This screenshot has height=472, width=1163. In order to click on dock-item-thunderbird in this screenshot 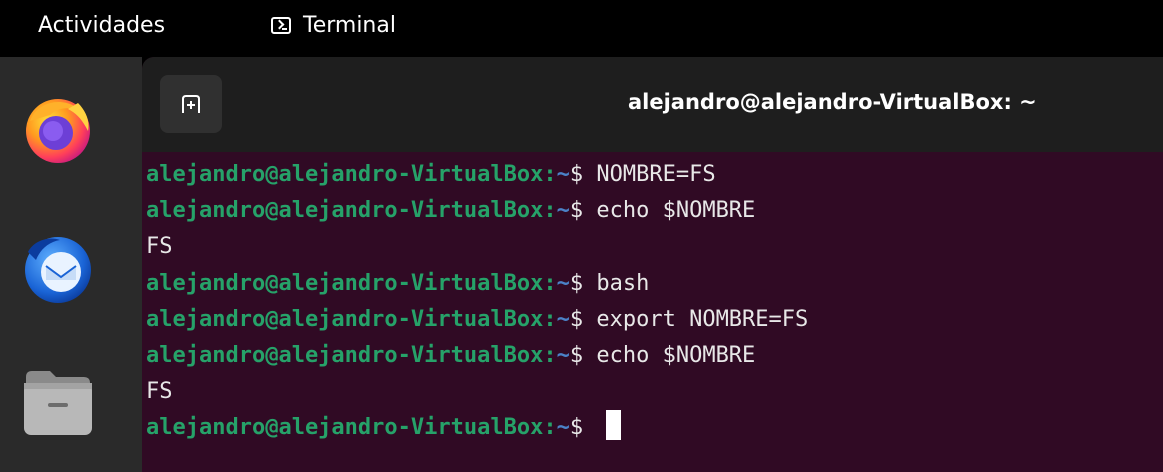, I will do `click(58, 268)`.